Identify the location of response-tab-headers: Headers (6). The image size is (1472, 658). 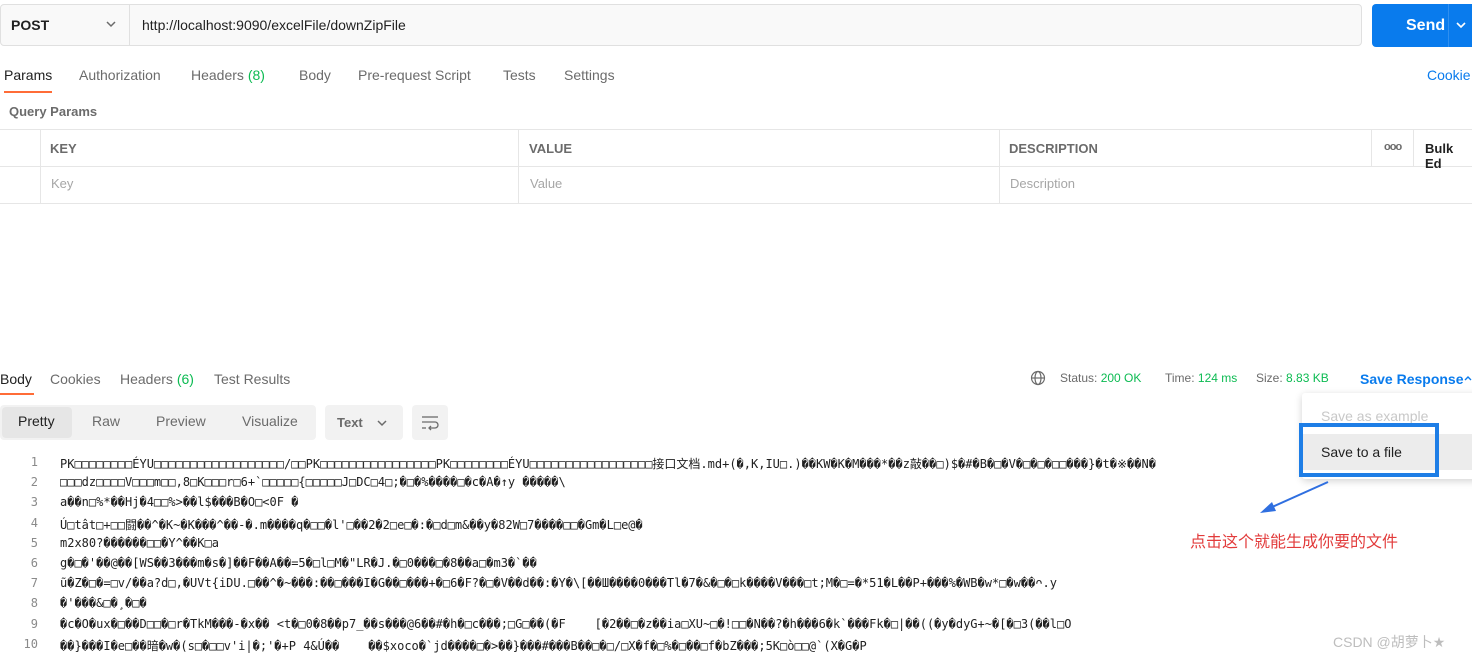
(157, 379).